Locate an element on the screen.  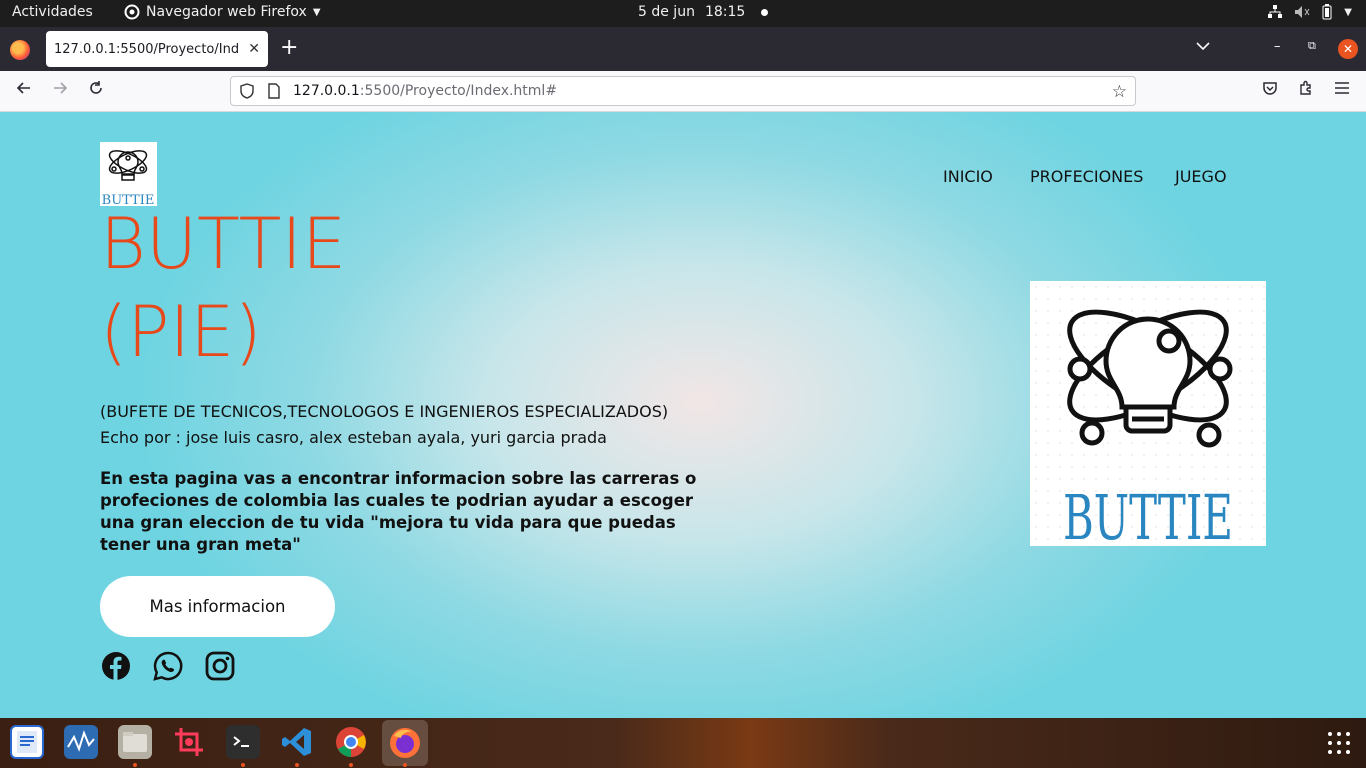
screenshot-icon is located at coordinates (189, 742).